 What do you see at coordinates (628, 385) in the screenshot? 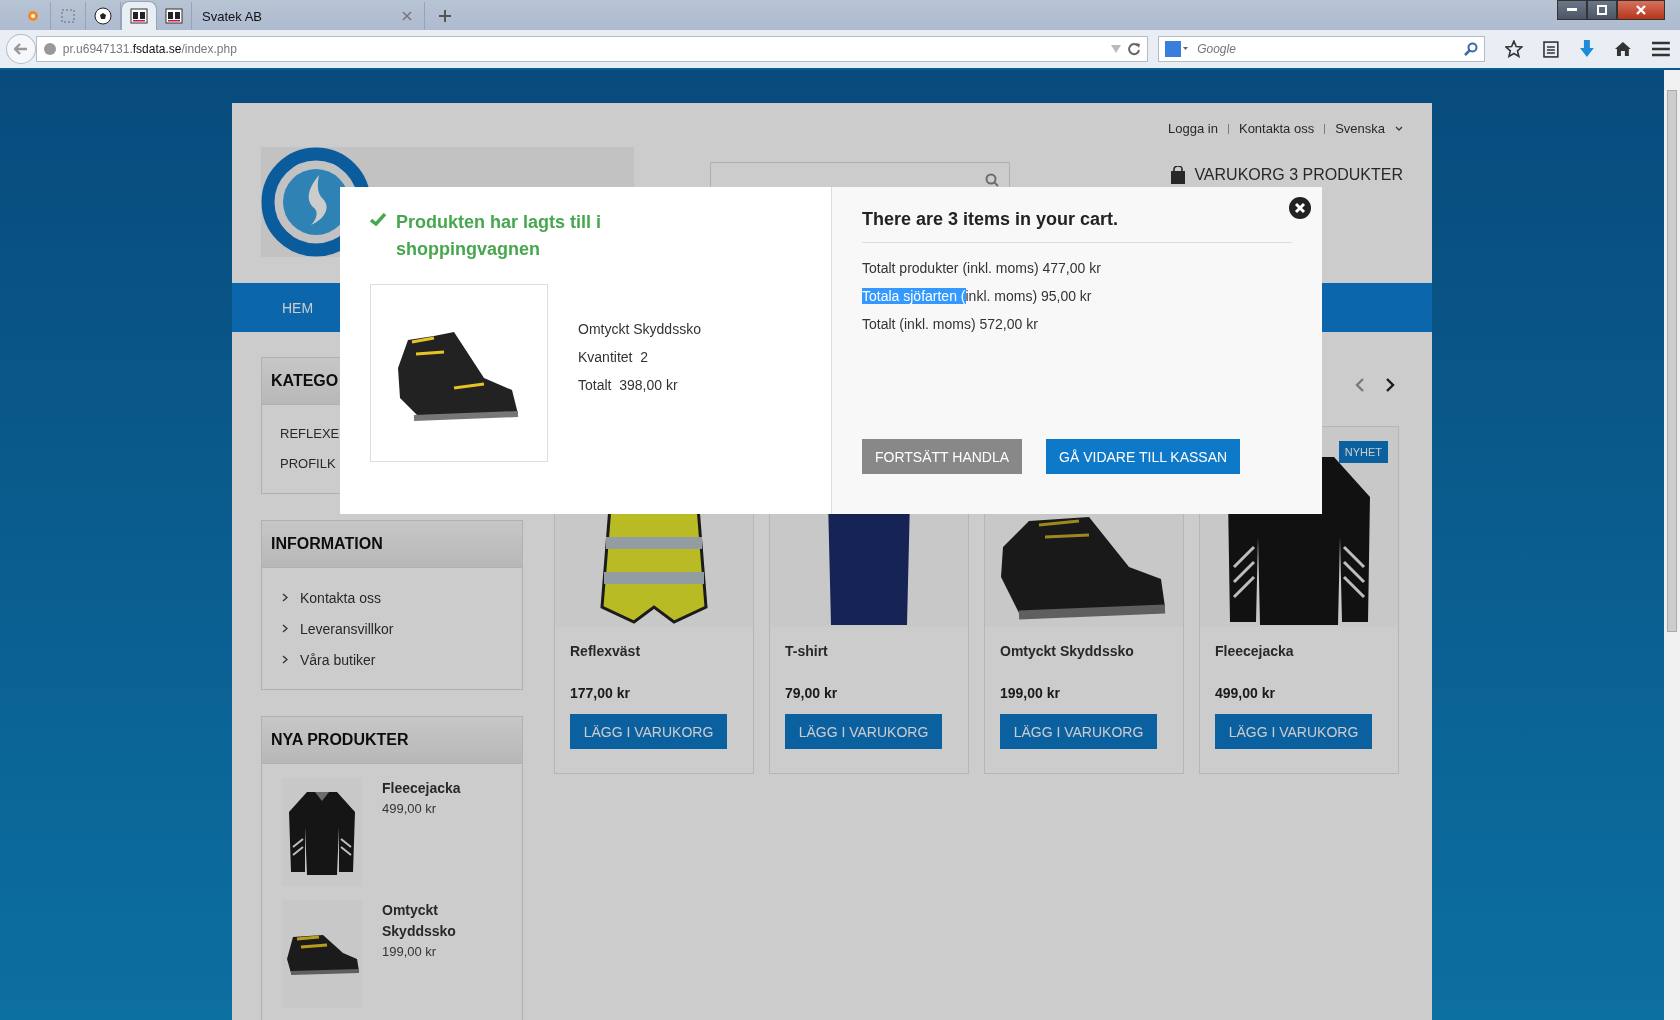
I see `product-detail: Totalt 398,00 kr` at bounding box center [628, 385].